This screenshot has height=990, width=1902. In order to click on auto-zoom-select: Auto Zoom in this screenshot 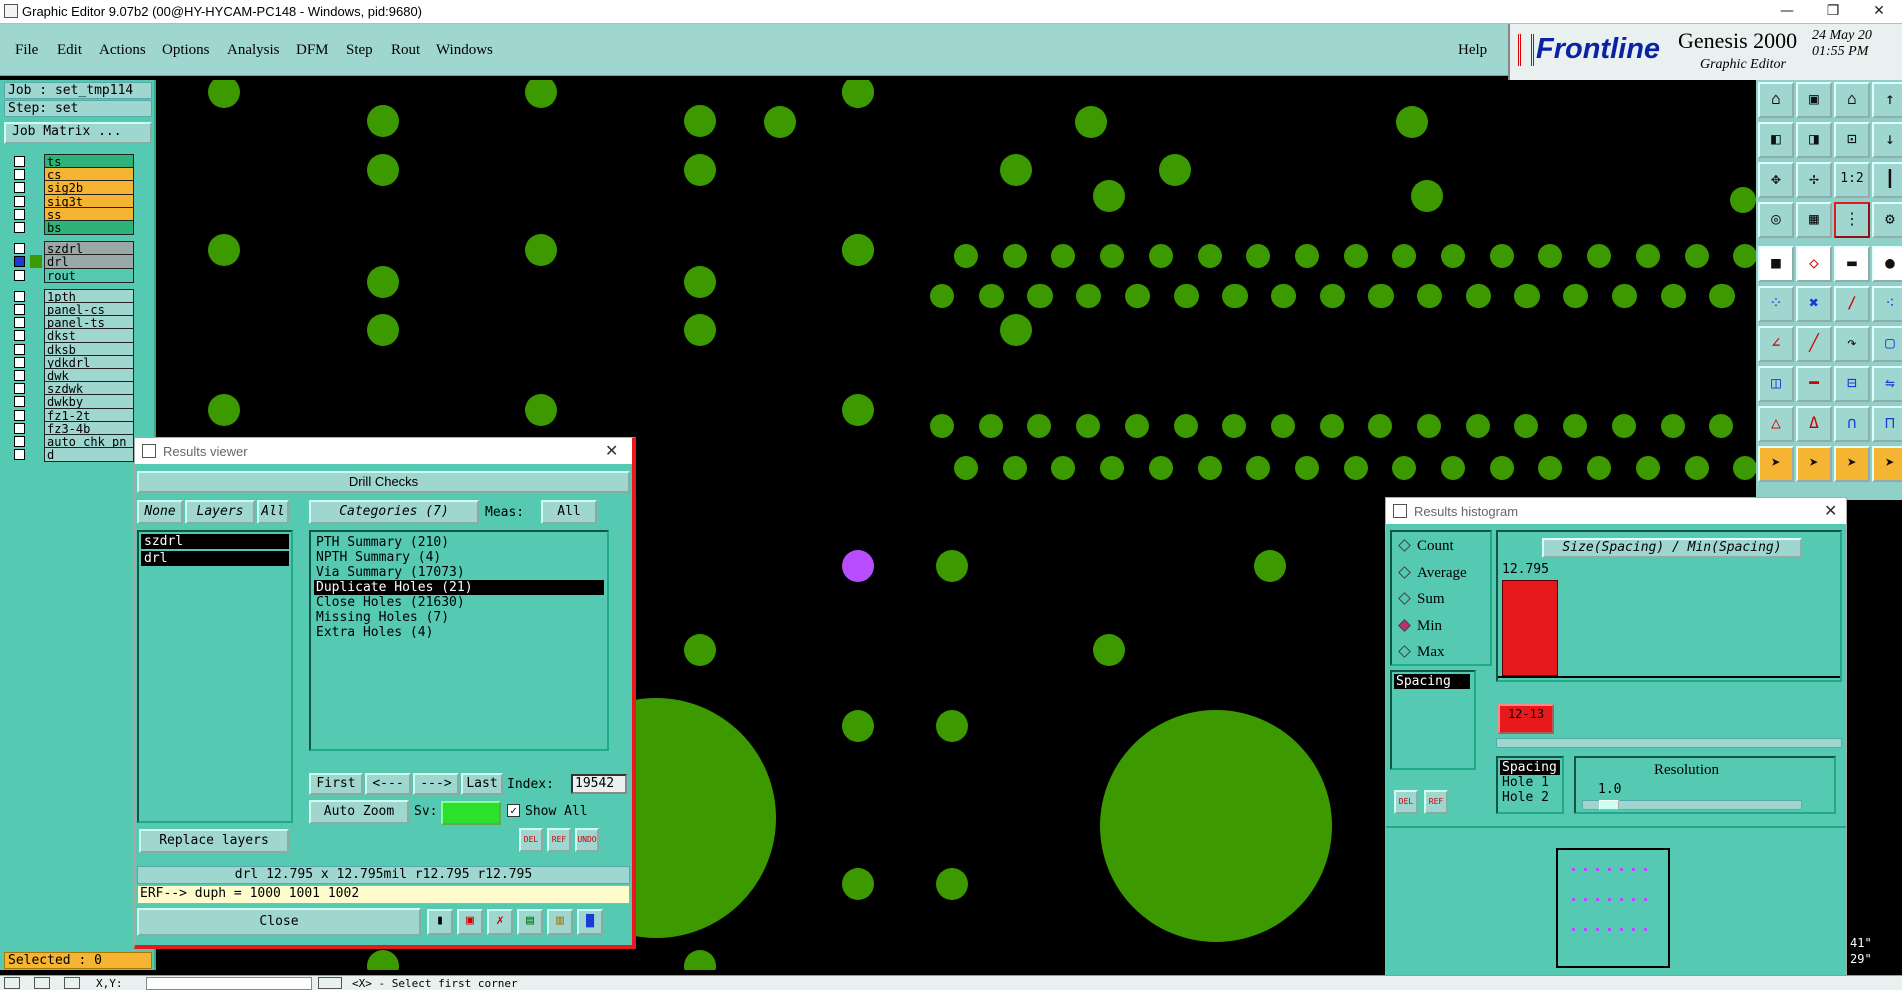, I will do `click(359, 812)`.